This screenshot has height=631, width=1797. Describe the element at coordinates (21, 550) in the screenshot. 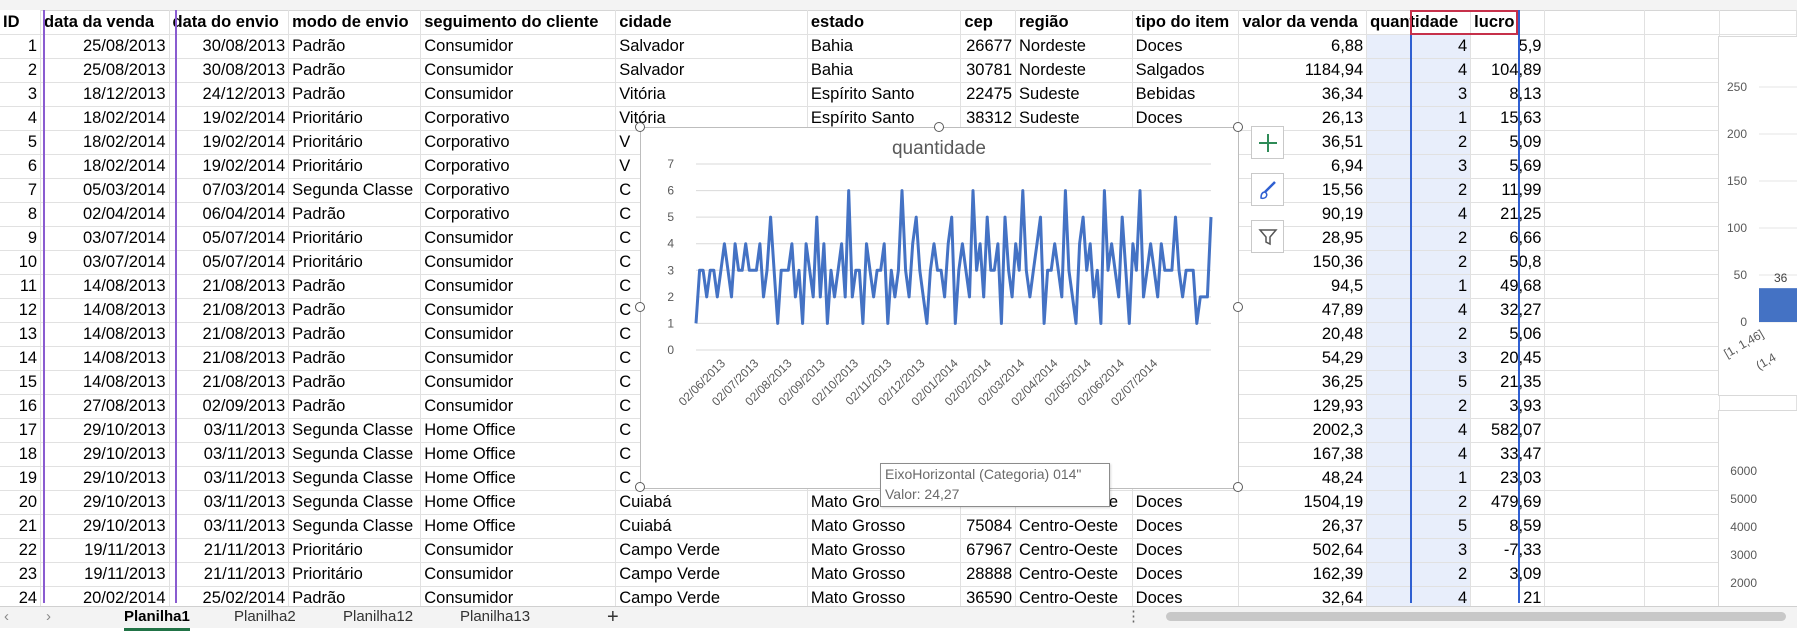

I see `cell-id: 22` at that location.